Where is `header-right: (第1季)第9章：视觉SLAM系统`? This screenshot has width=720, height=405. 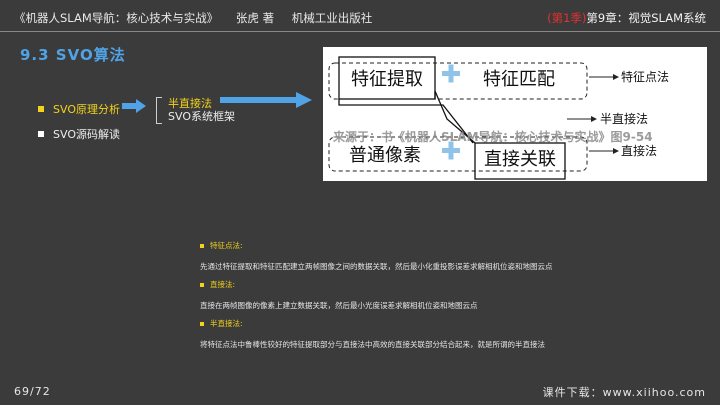
header-right: (第1季)第9章：视觉SLAM系统 is located at coordinates (626, 18).